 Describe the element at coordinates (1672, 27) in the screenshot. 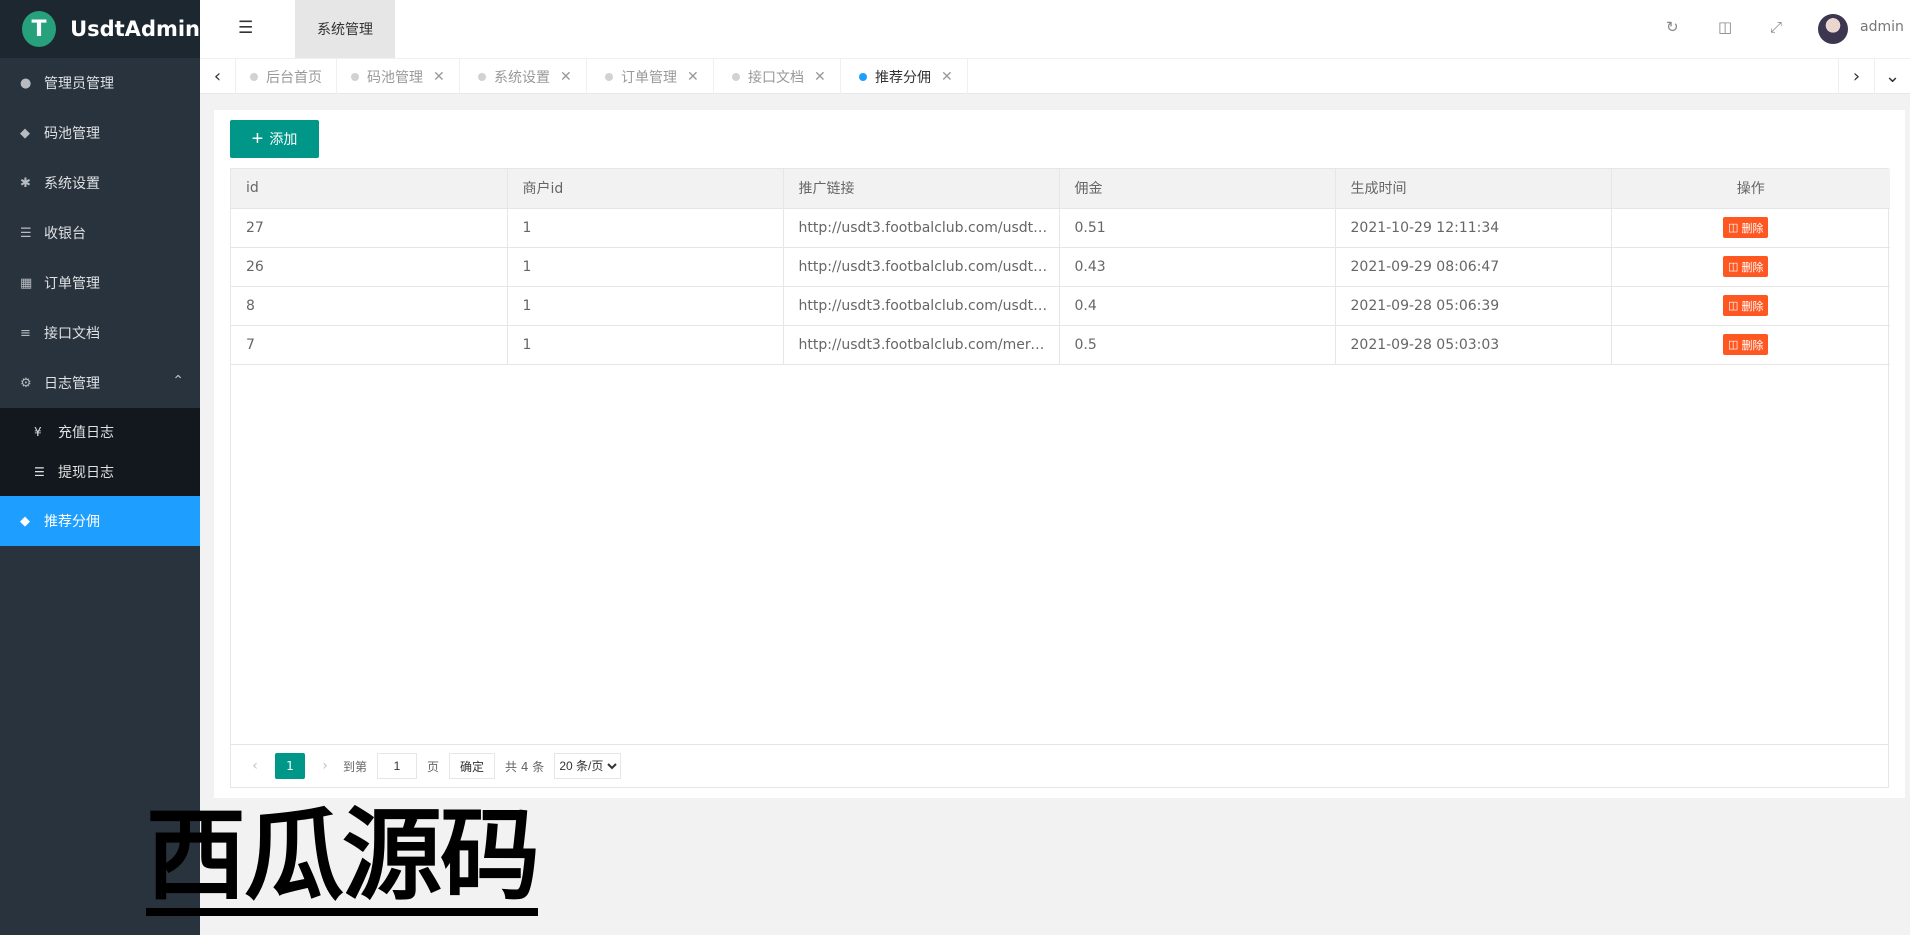

I see `refresh-icon: ↻` at that location.